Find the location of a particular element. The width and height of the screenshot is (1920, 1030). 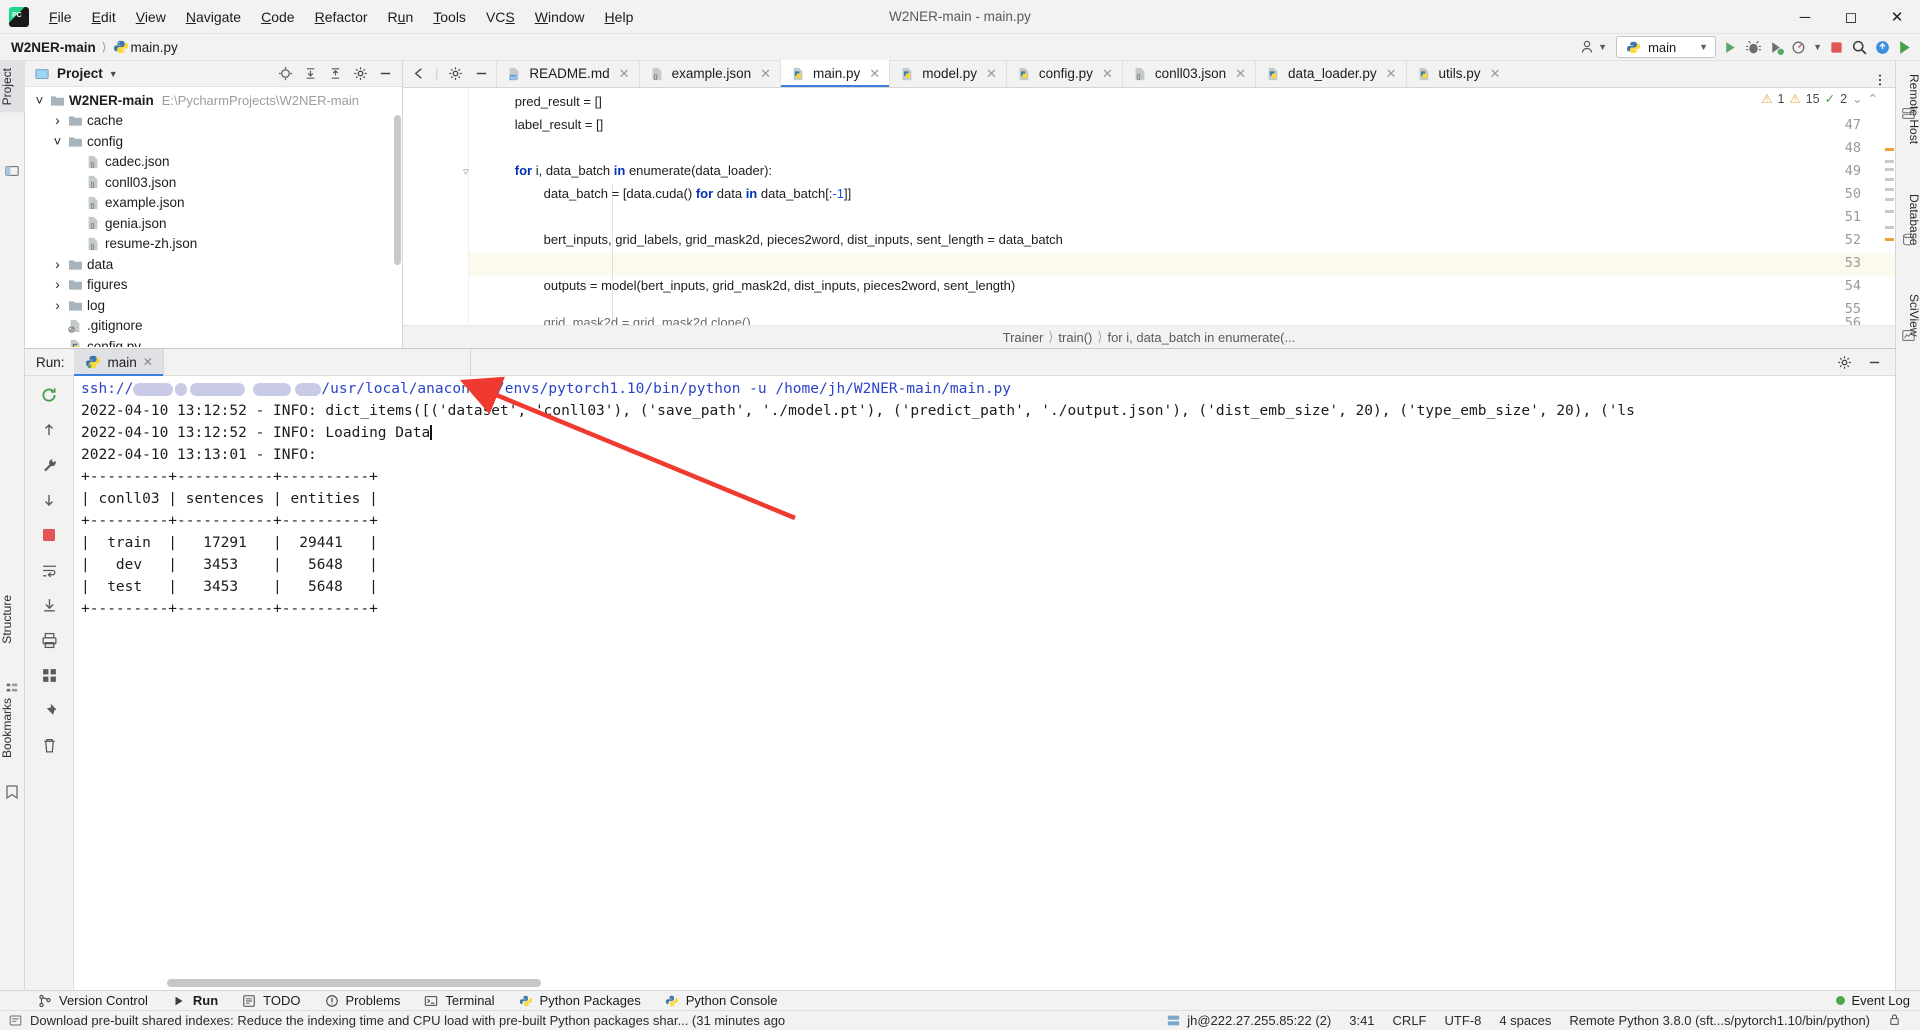

tree-item-figures: › figures is located at coordinates (213, 285).